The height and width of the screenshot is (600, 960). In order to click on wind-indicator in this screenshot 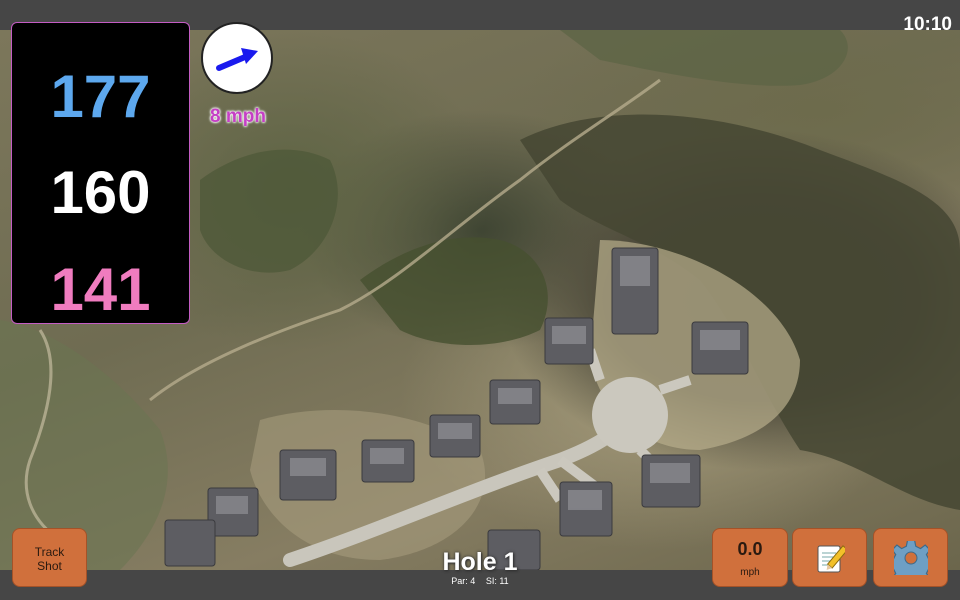, I will do `click(237, 58)`.